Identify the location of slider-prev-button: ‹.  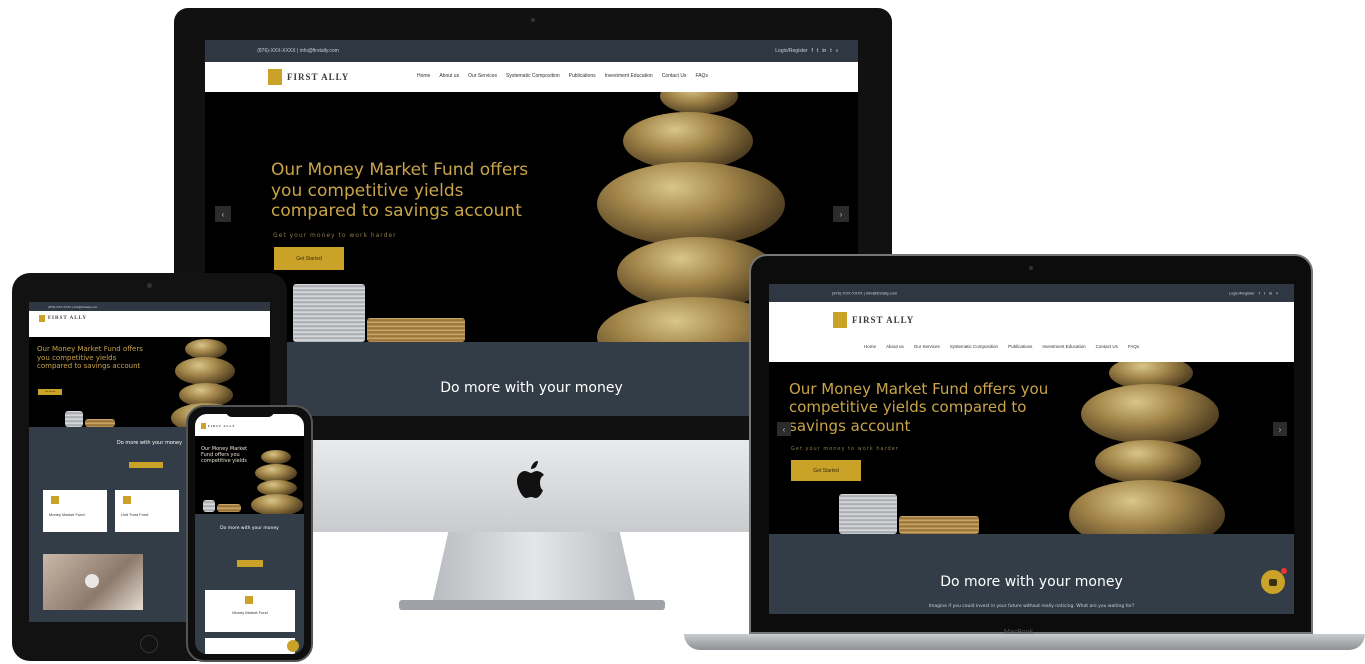
(223, 214).